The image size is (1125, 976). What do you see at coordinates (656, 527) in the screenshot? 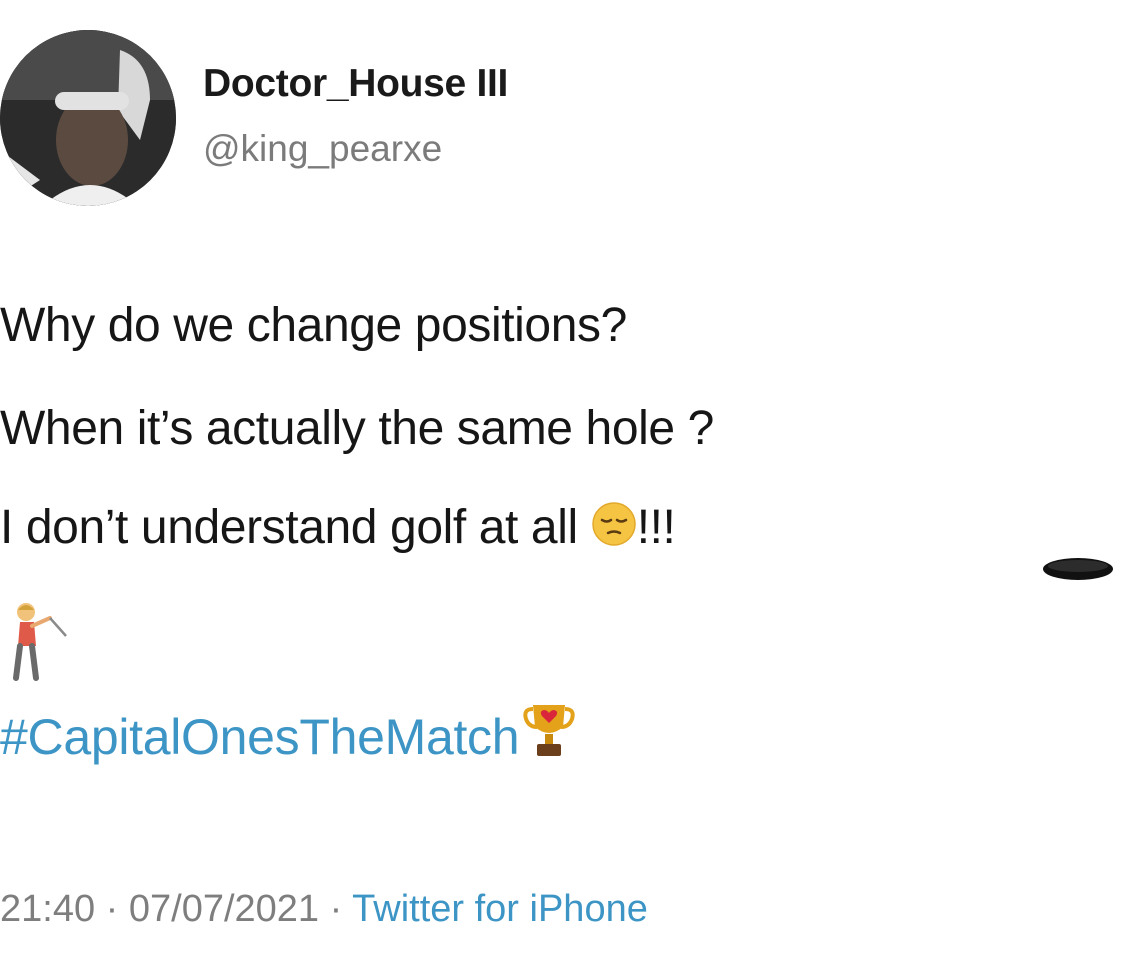
I see `tweet-text-line-3-suffix: !!!` at bounding box center [656, 527].